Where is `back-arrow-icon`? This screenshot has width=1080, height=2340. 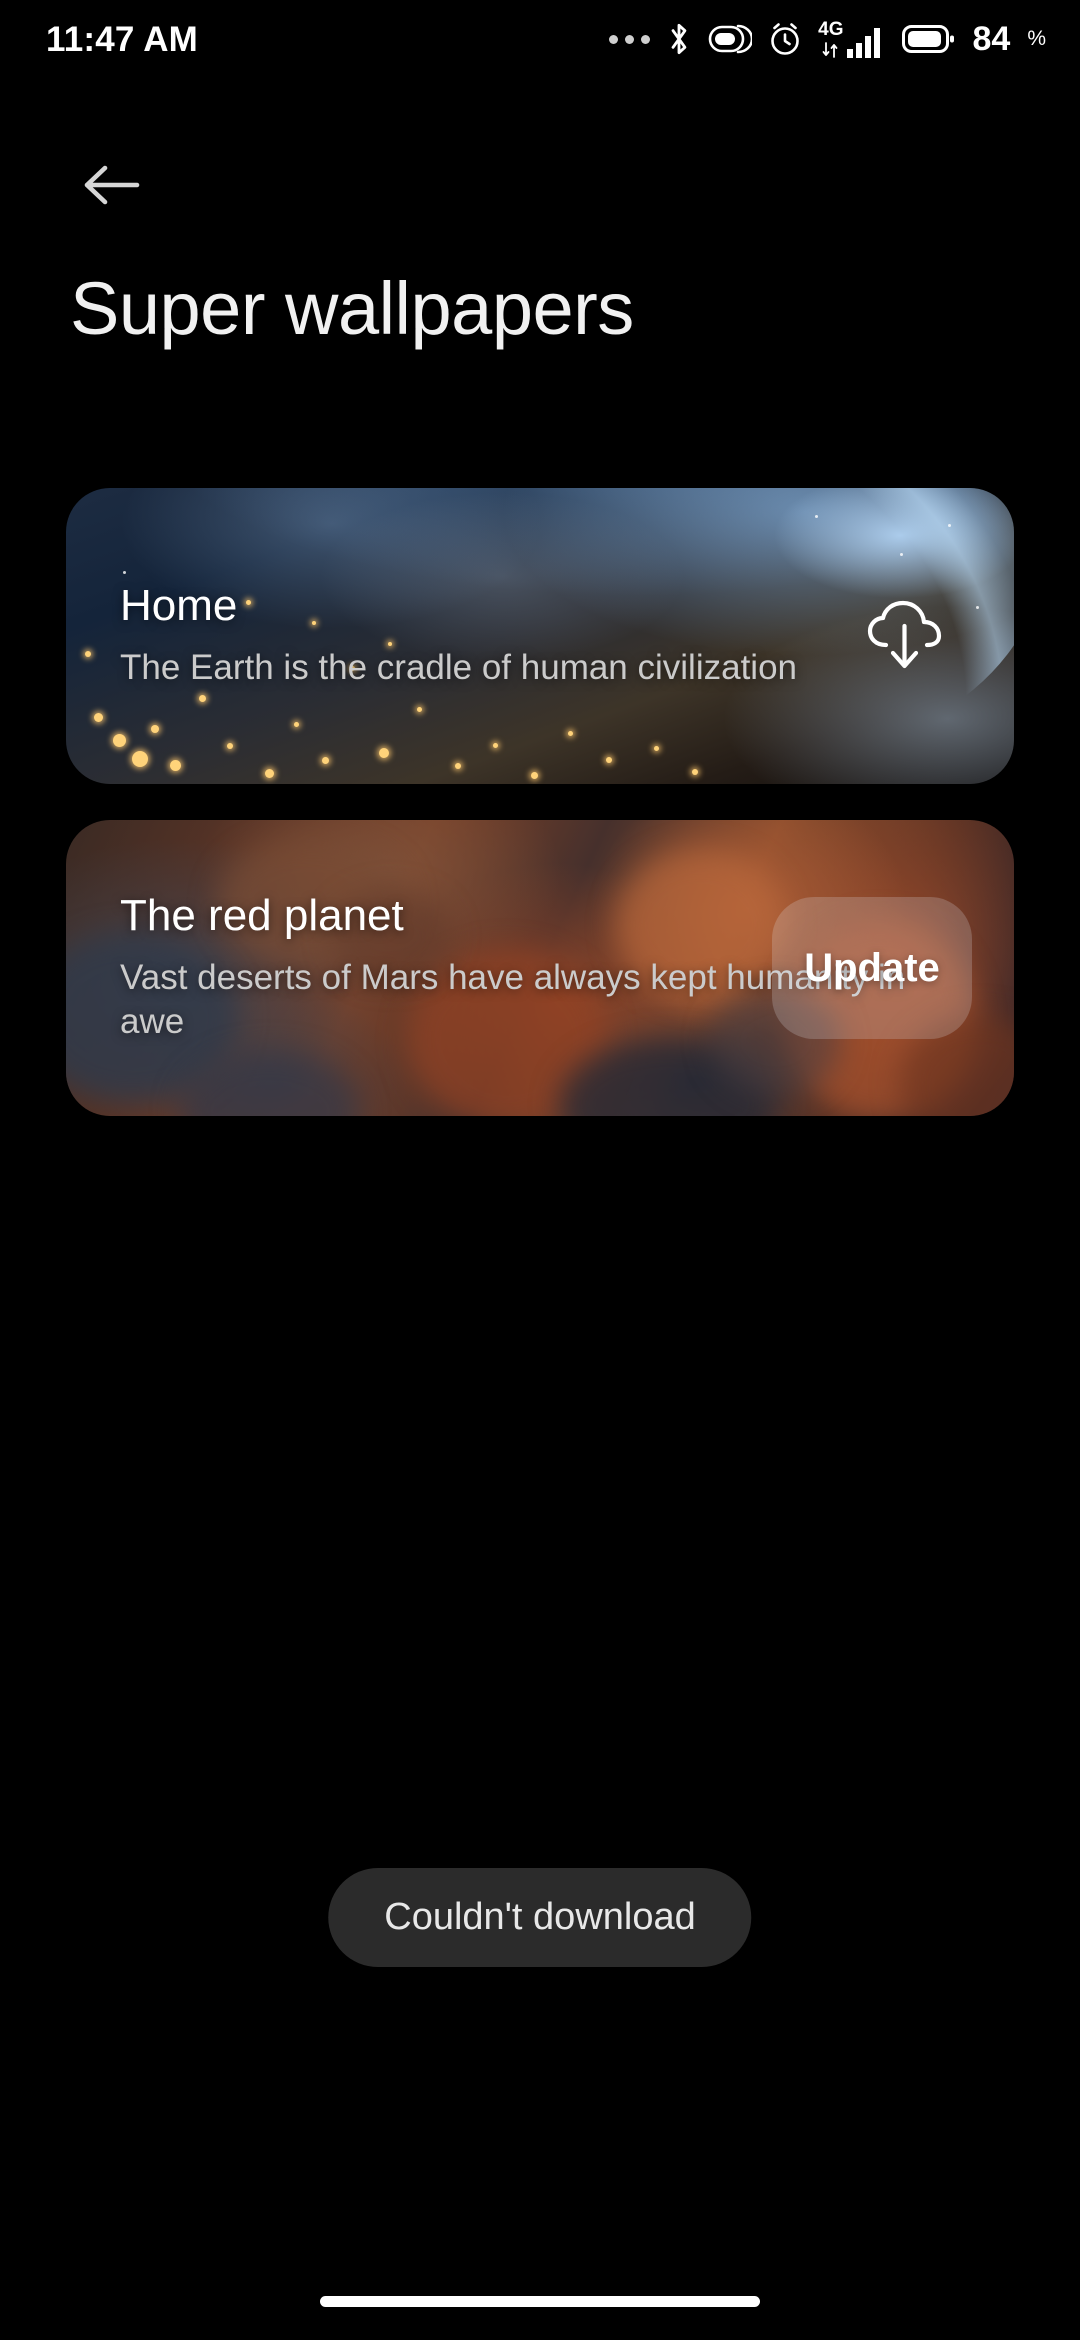 back-arrow-icon is located at coordinates (112, 185).